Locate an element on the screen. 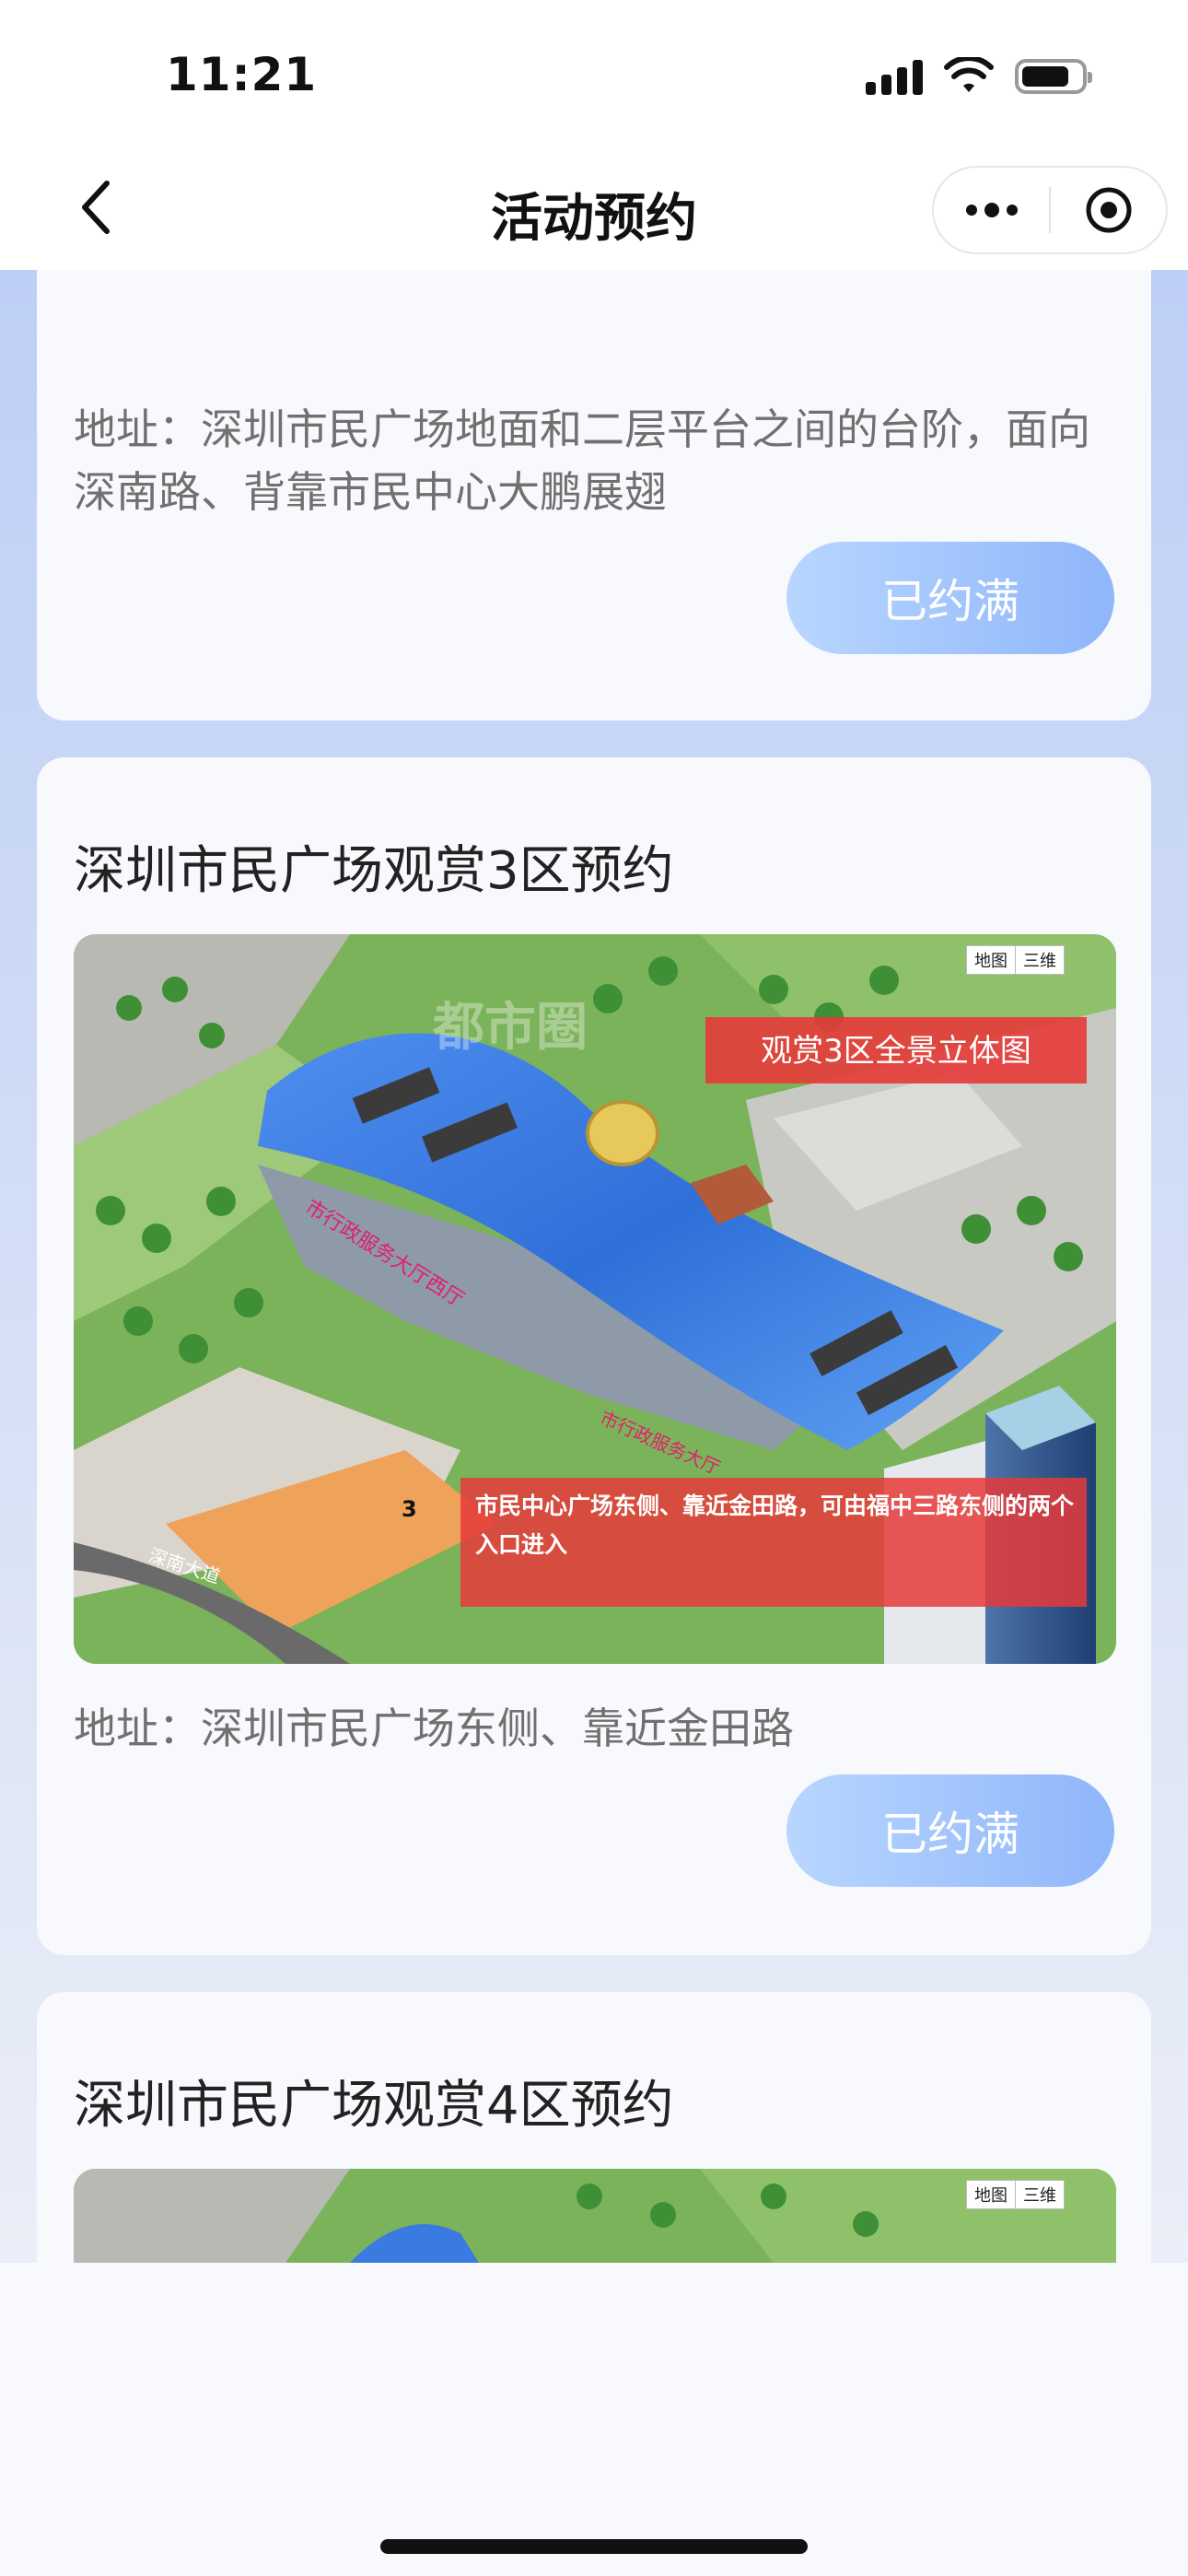  home-indicator is located at coordinates (594, 2546).